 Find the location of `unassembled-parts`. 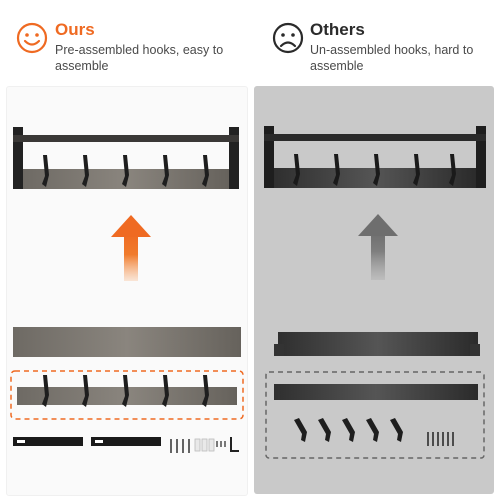

unassembled-parts is located at coordinates (375, 415).